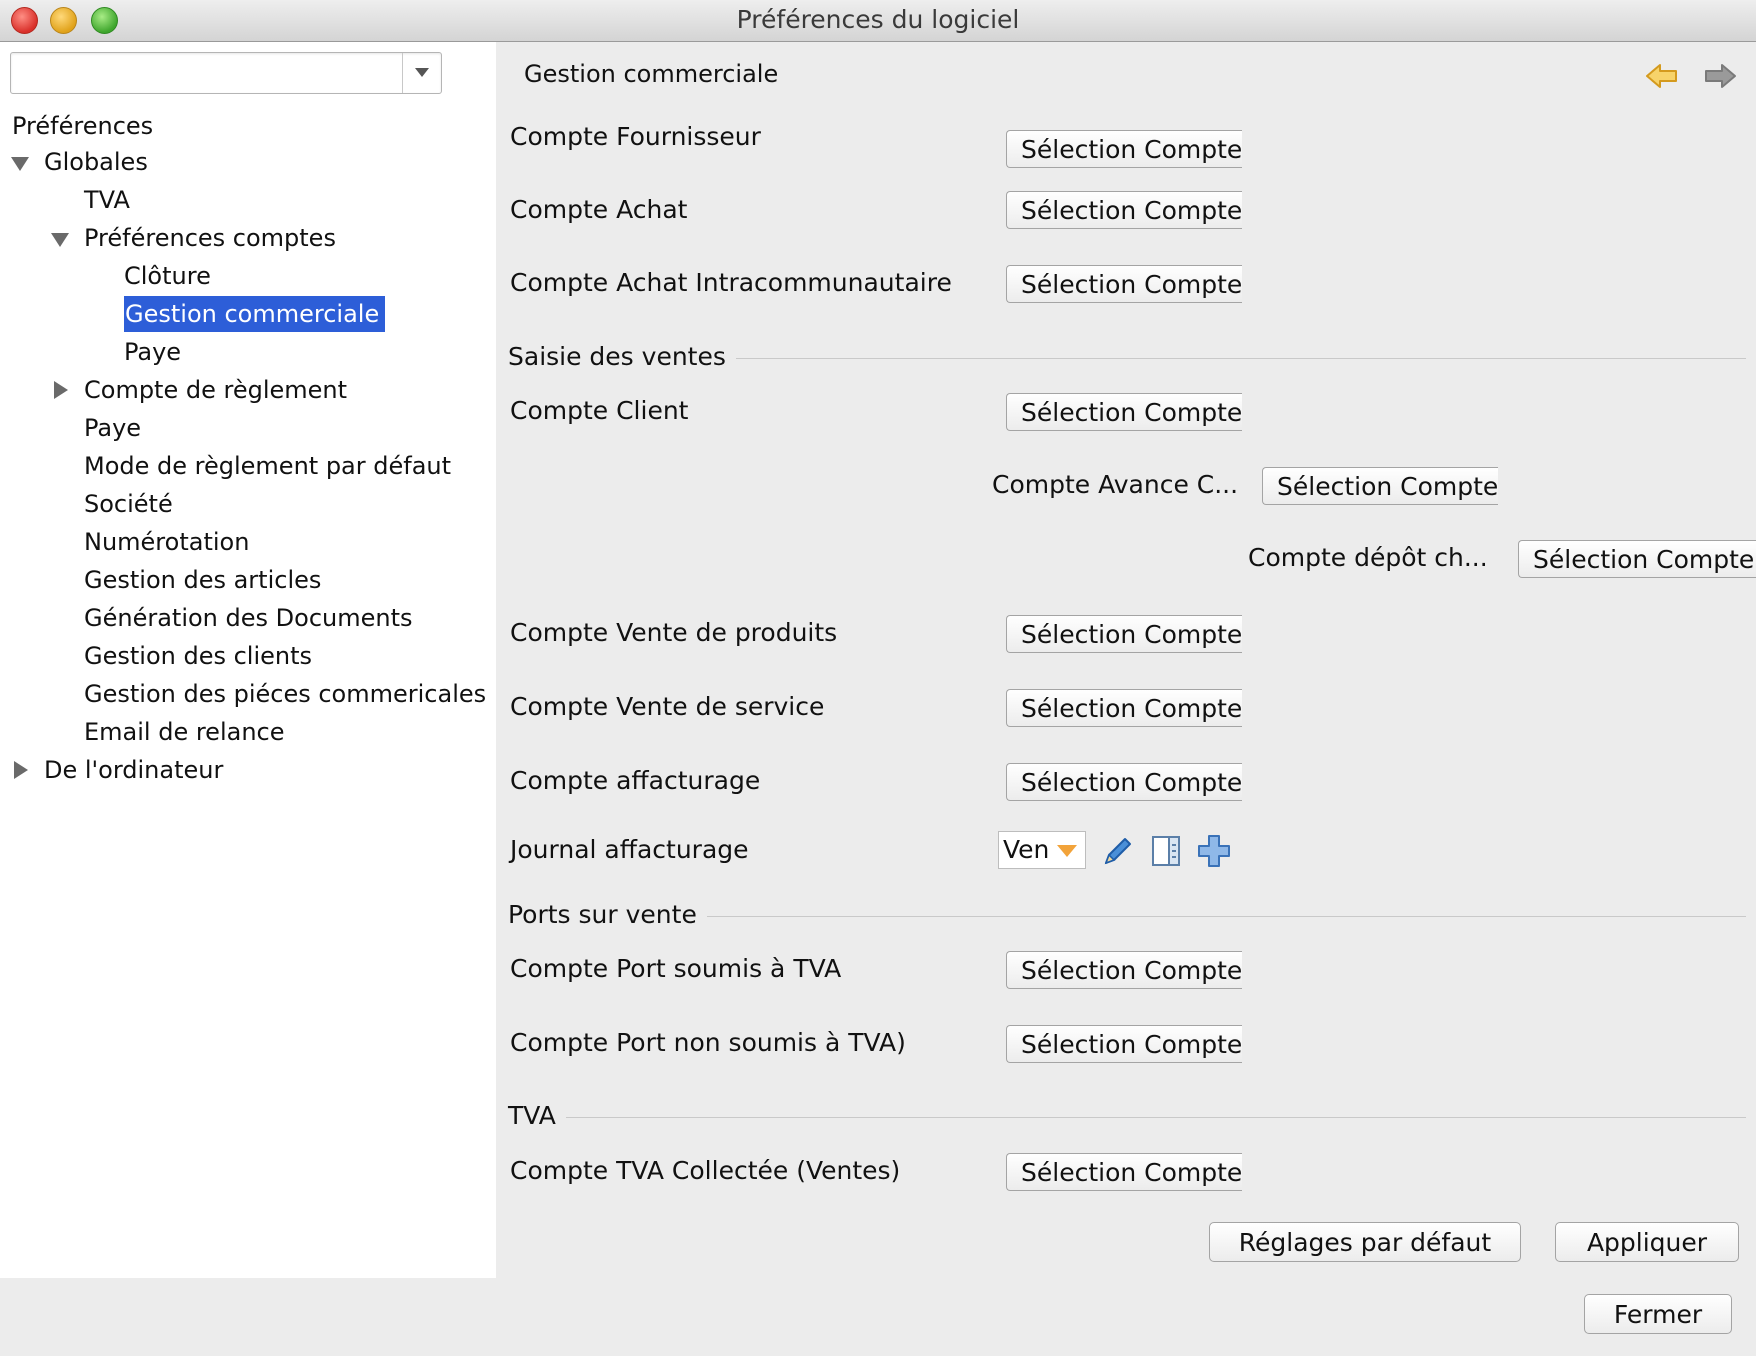  Describe the element at coordinates (537, 1115) in the screenshot. I see `section-tva: TVA` at that location.